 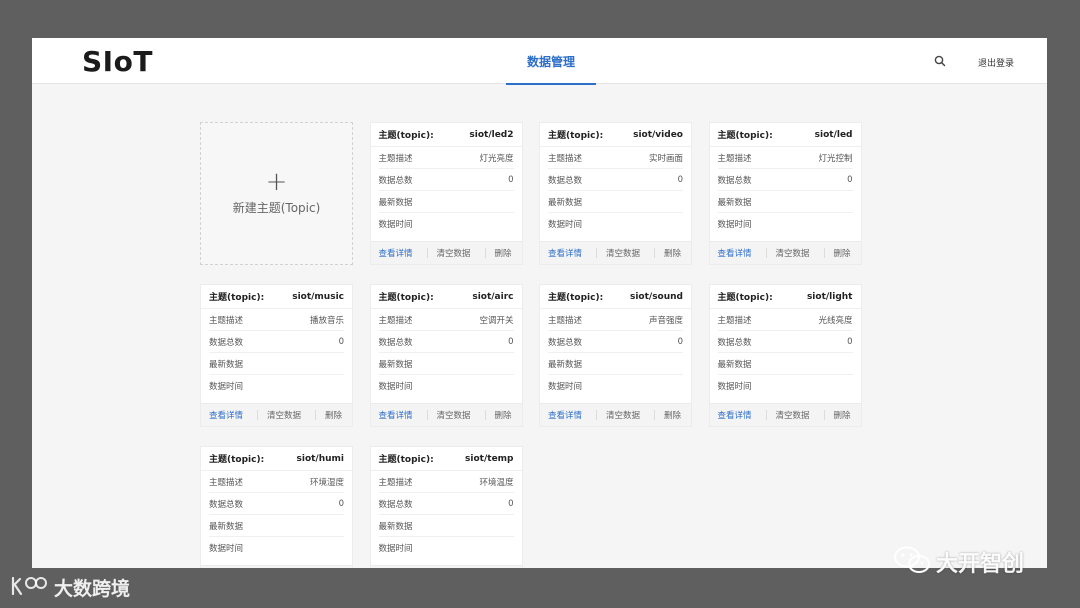 I want to click on card-header: 主题(topic): siot/humi, so click(x=276, y=459).